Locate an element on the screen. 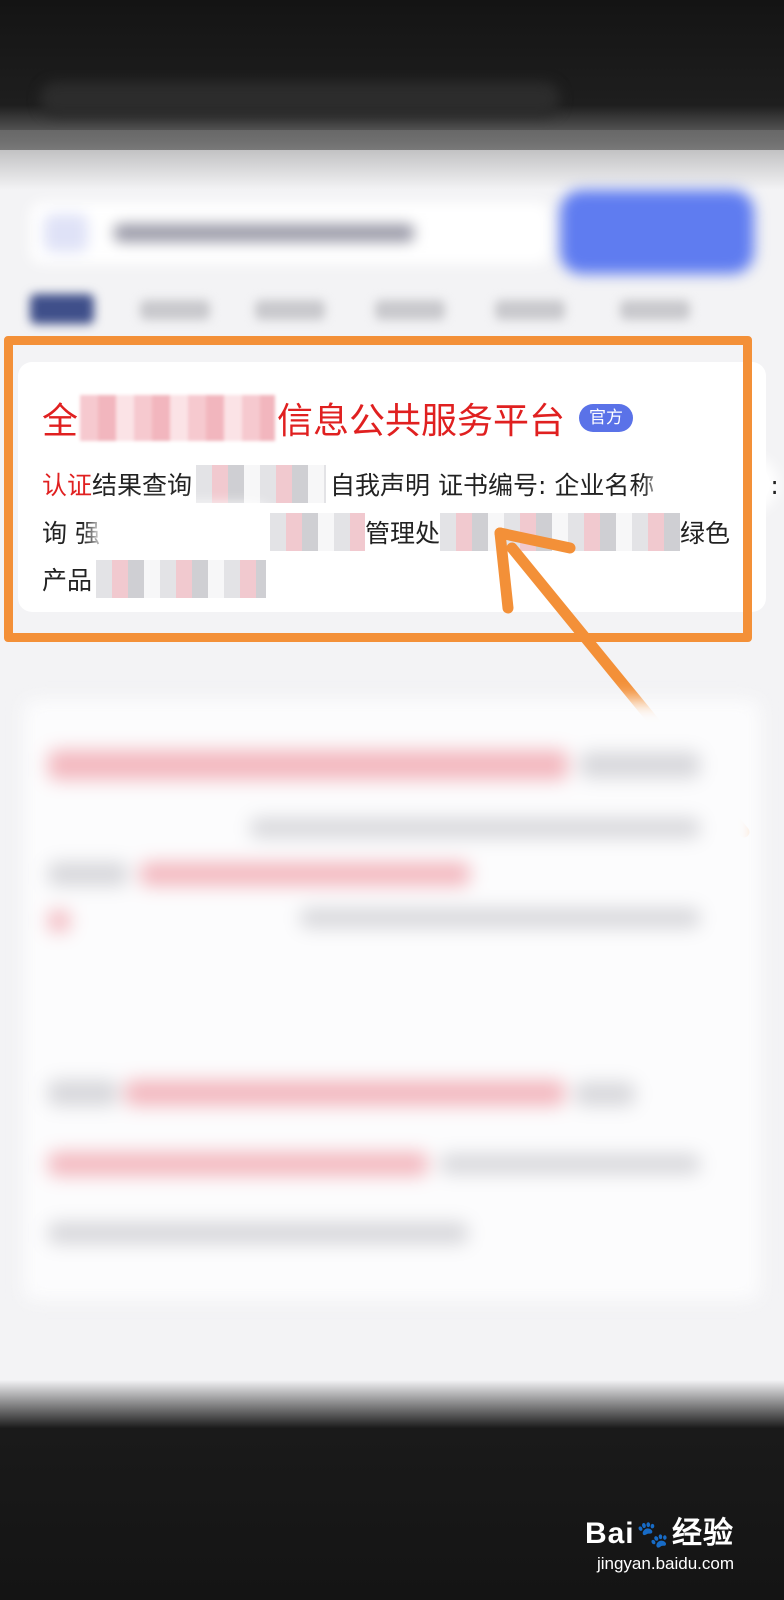 The width and height of the screenshot is (784, 1600). baidu-jingyan-watermark: Bai🐾经验 jingyan.baidu.com is located at coordinates (659, 1541).